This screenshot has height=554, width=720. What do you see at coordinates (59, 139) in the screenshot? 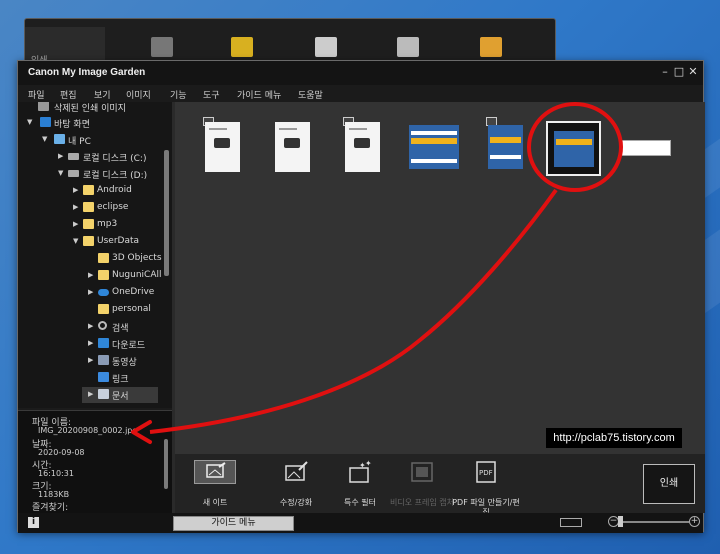
I see `pc-icon` at bounding box center [59, 139].